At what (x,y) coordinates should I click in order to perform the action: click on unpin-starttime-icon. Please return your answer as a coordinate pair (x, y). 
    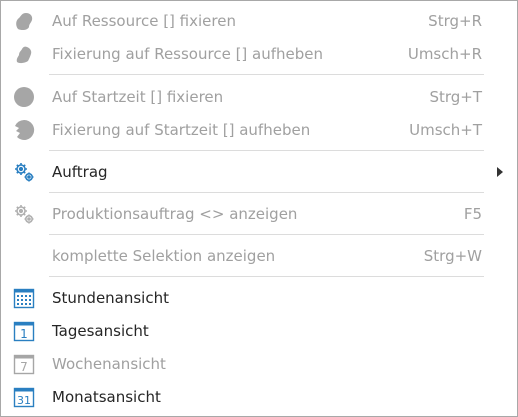
    Looking at the image, I should click on (24, 130).